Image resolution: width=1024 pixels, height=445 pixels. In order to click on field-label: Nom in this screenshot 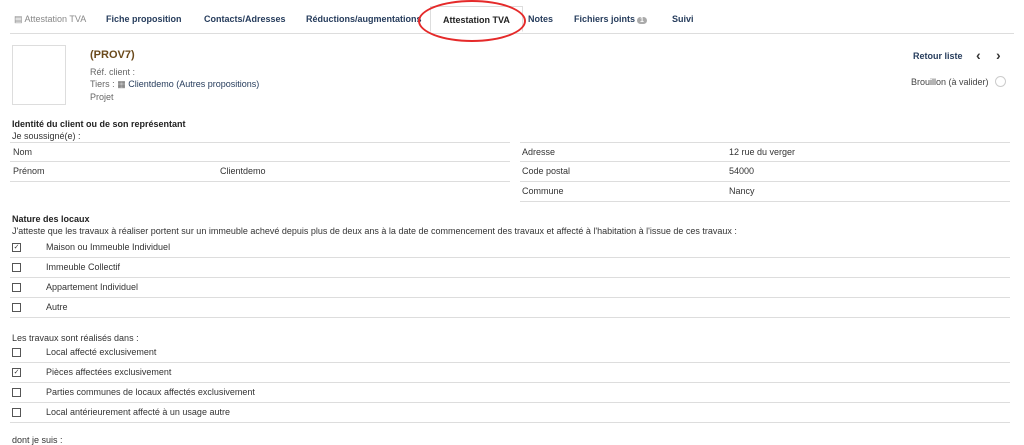, I will do `click(23, 152)`.